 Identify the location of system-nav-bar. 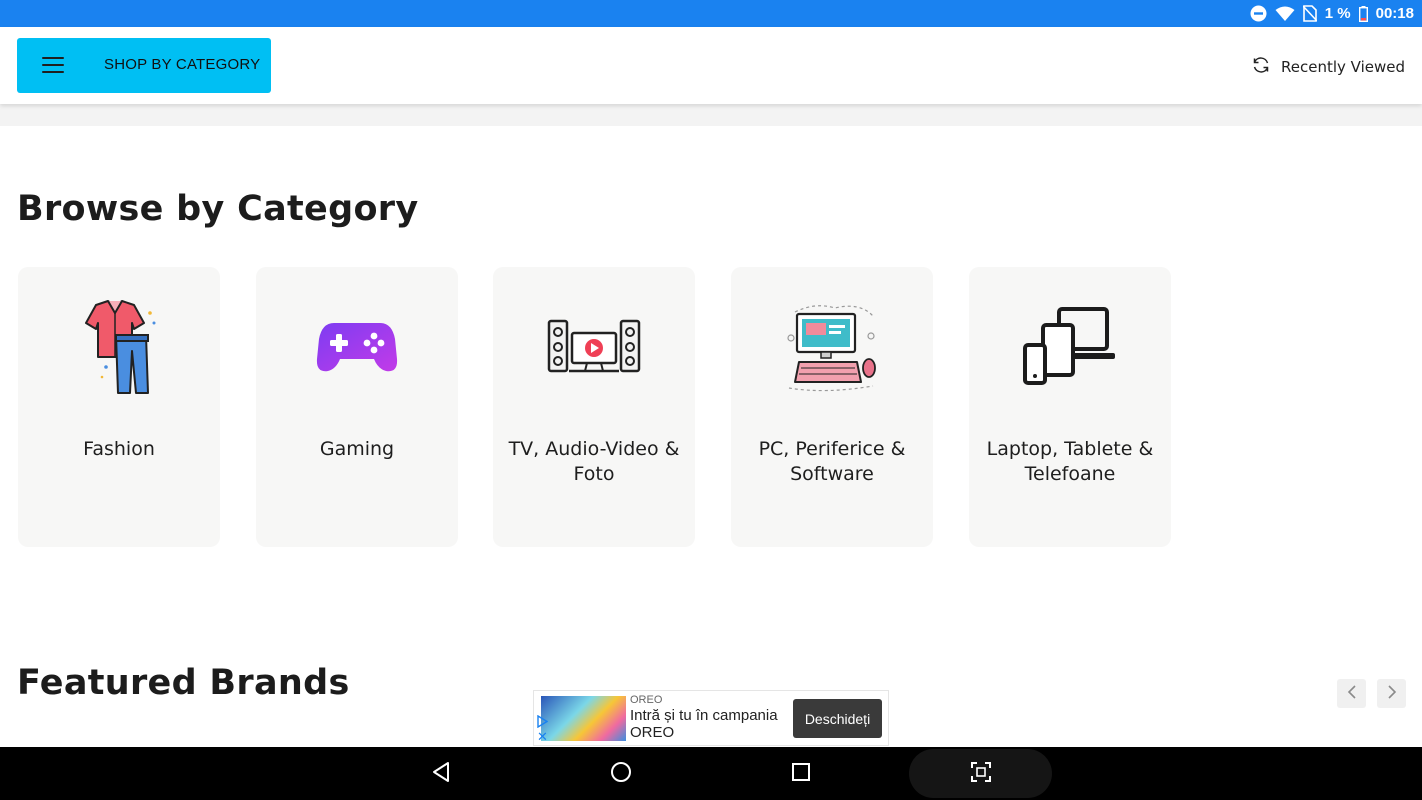
(711, 773).